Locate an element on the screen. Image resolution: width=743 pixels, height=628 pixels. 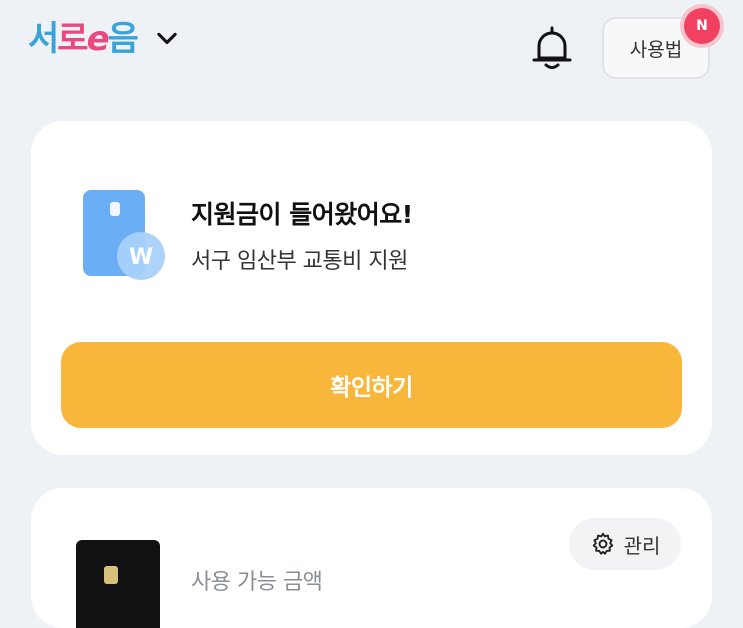
payment-card-image is located at coordinates (118, 584).